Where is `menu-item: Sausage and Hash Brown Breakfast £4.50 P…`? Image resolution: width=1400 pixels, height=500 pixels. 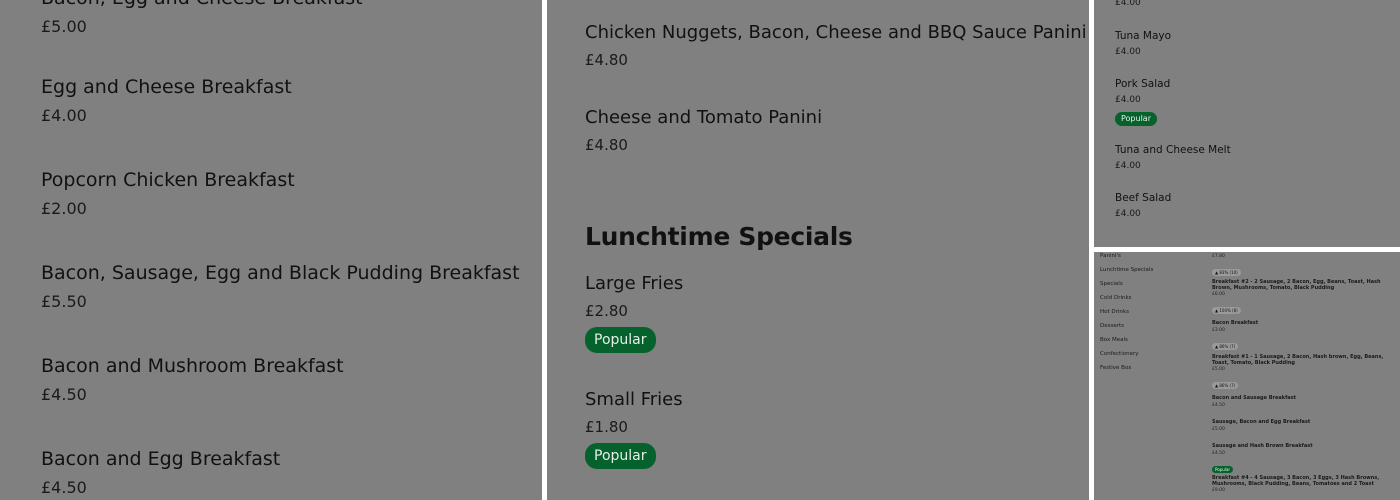
menu-item: Sausage and Hash Brown Breakfast £4.50 P… is located at coordinates (1304, 459).